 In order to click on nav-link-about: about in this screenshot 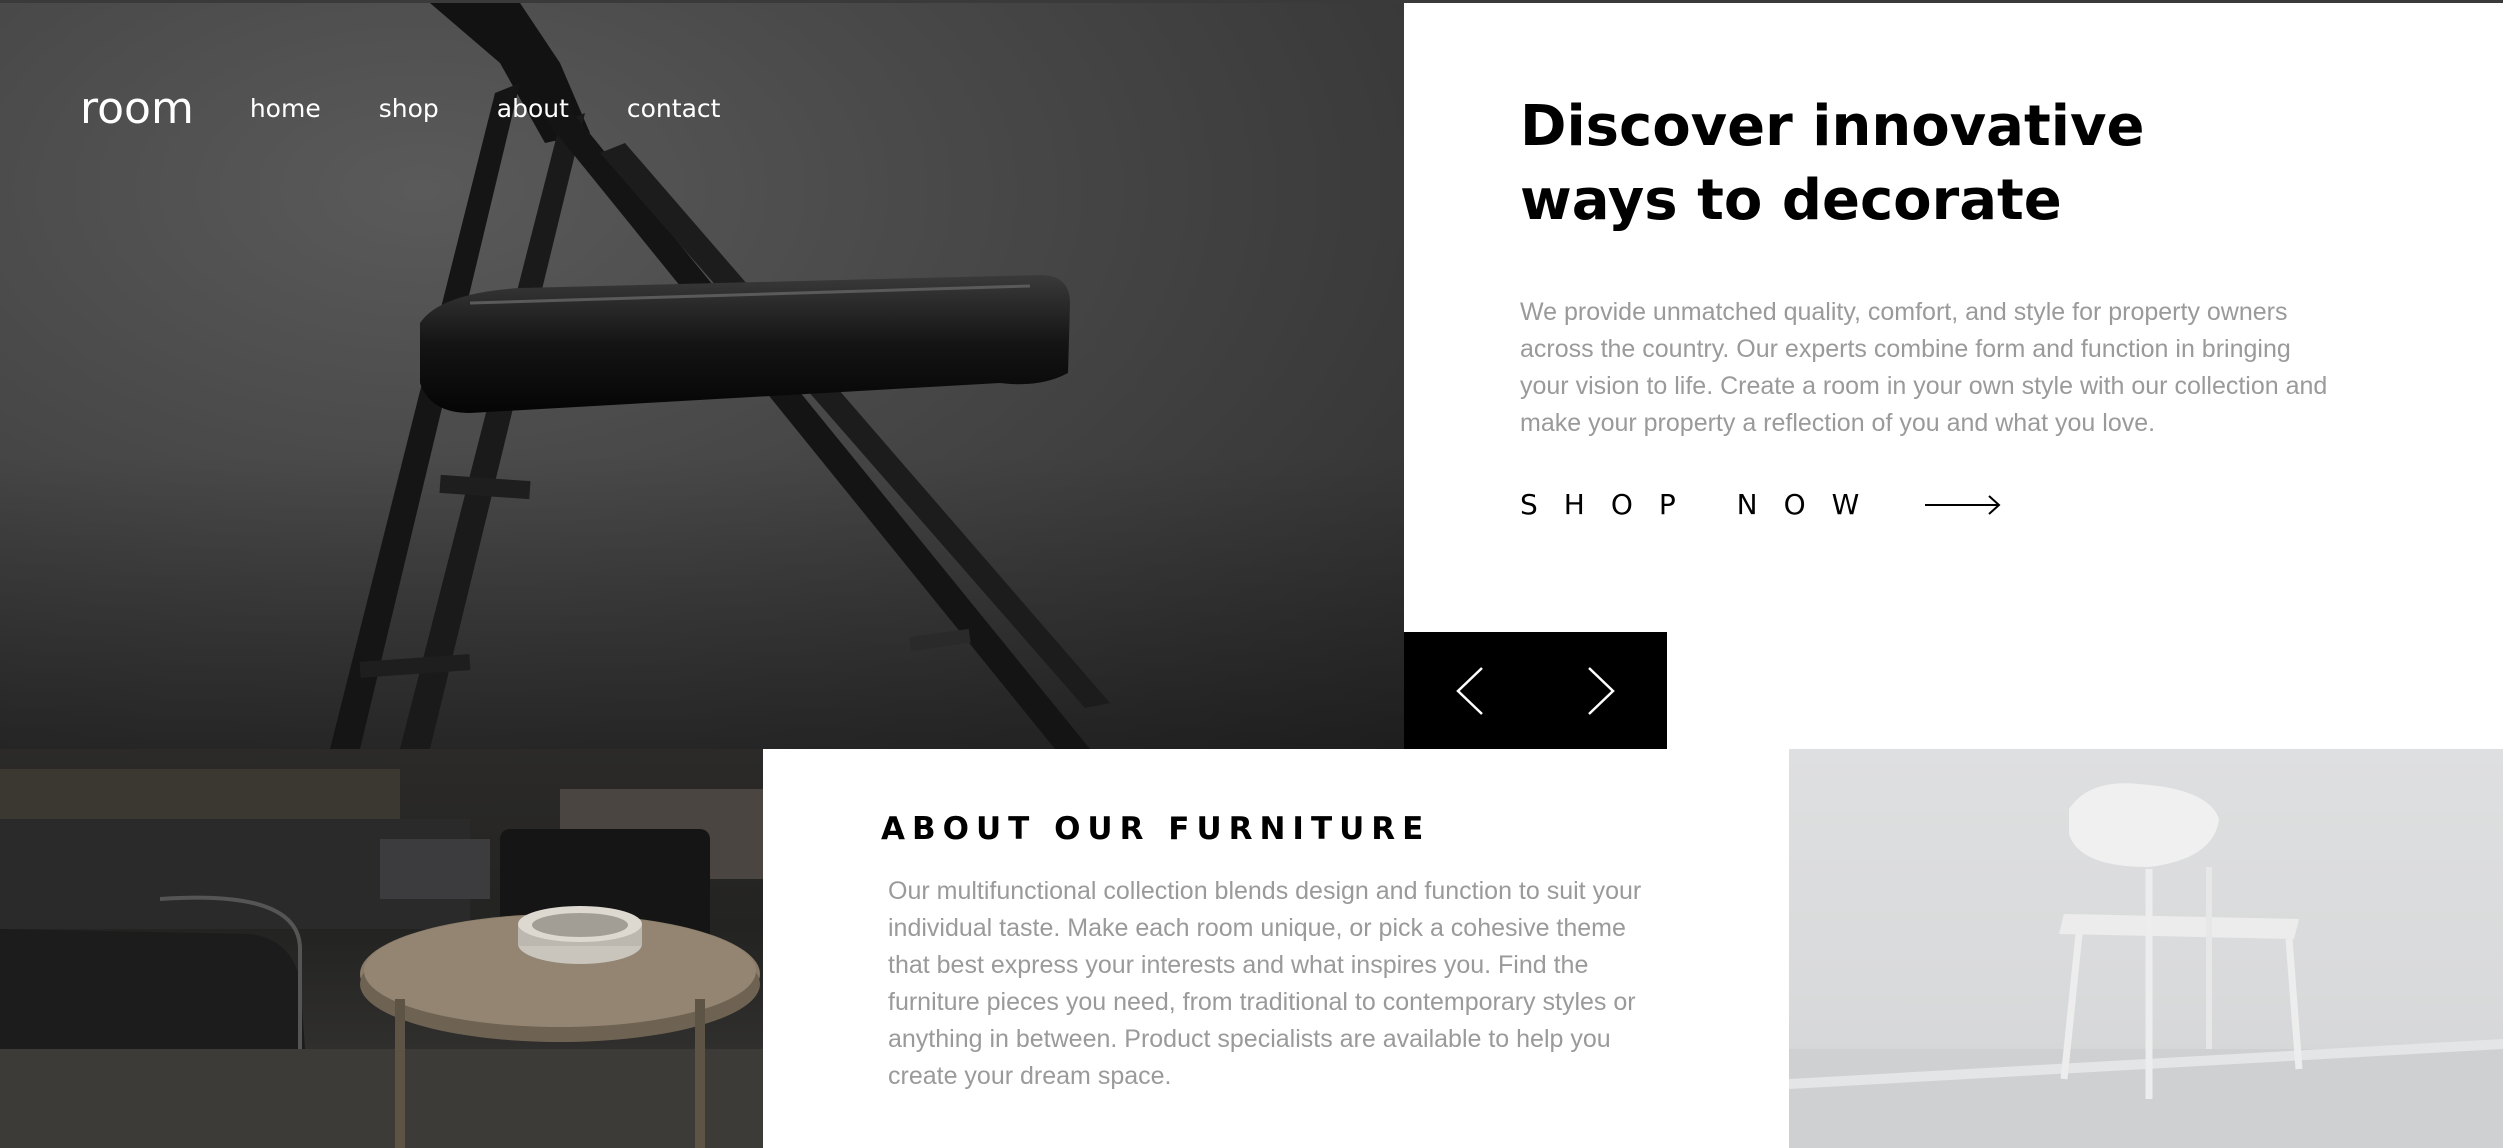, I will do `click(533, 108)`.